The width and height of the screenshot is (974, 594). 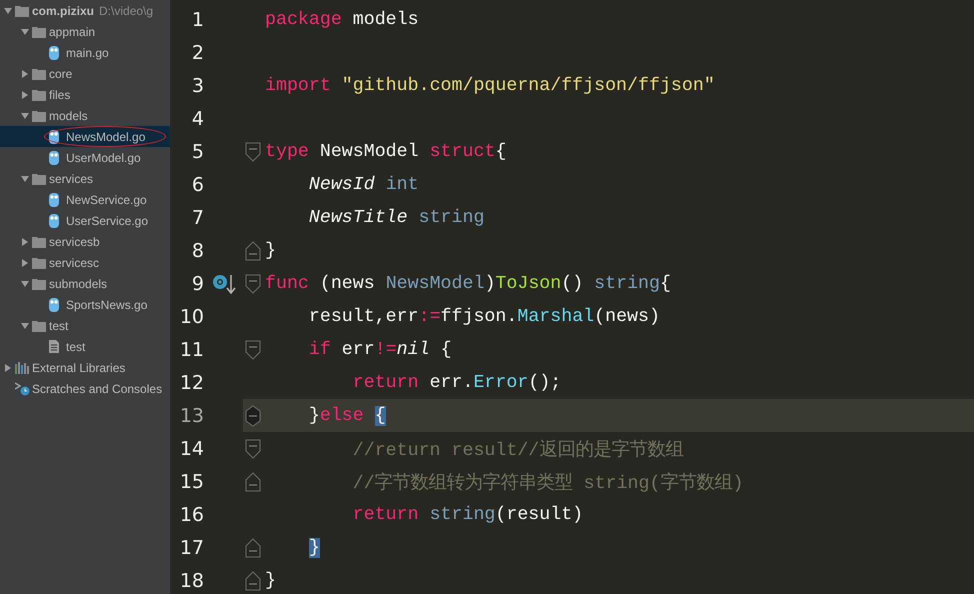 I want to click on tree-item: Scratches and Consoles, so click(x=85, y=388).